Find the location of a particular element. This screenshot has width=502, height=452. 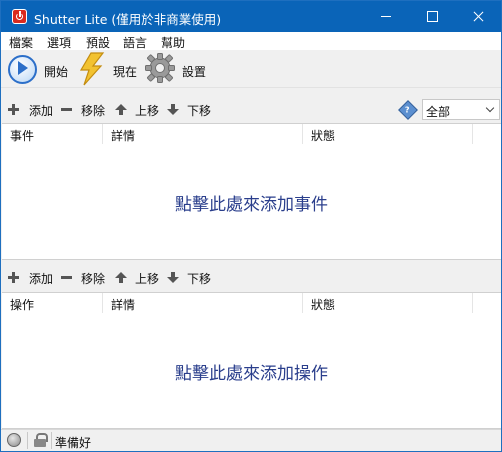

settings-button: 設置 is located at coordinates (177, 69).